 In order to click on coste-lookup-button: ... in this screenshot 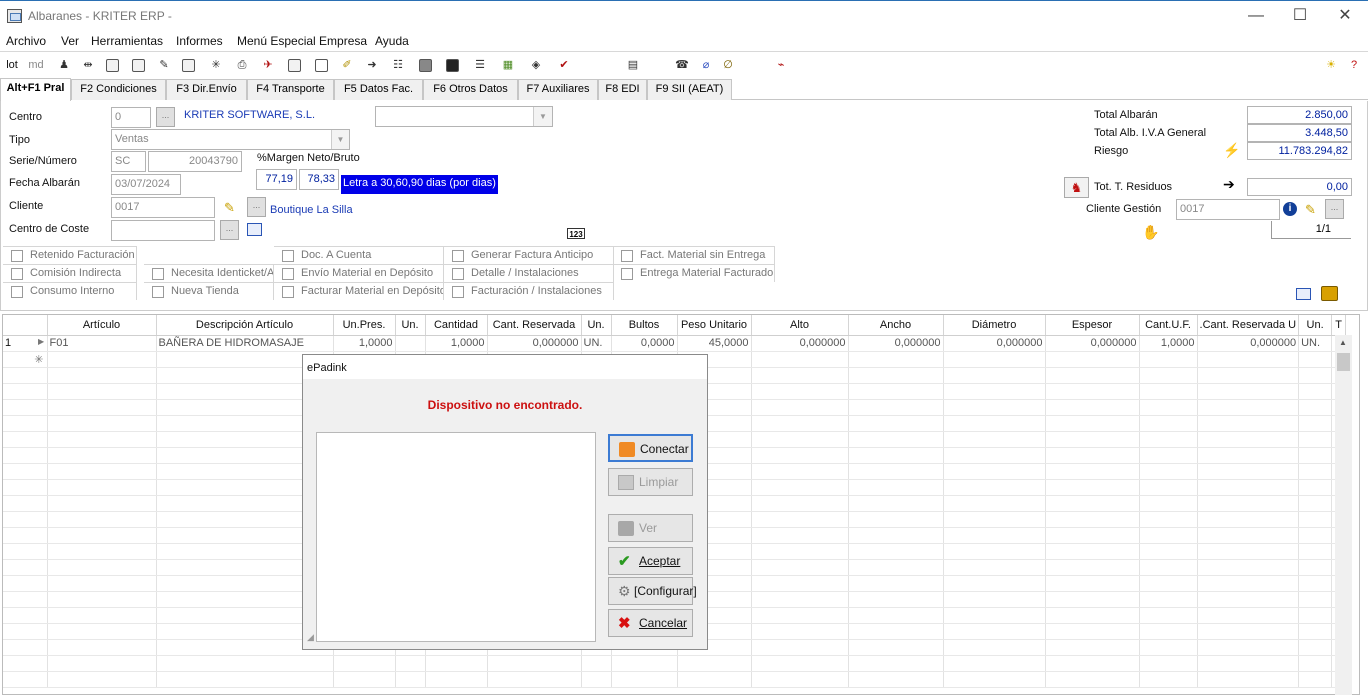, I will do `click(229, 230)`.